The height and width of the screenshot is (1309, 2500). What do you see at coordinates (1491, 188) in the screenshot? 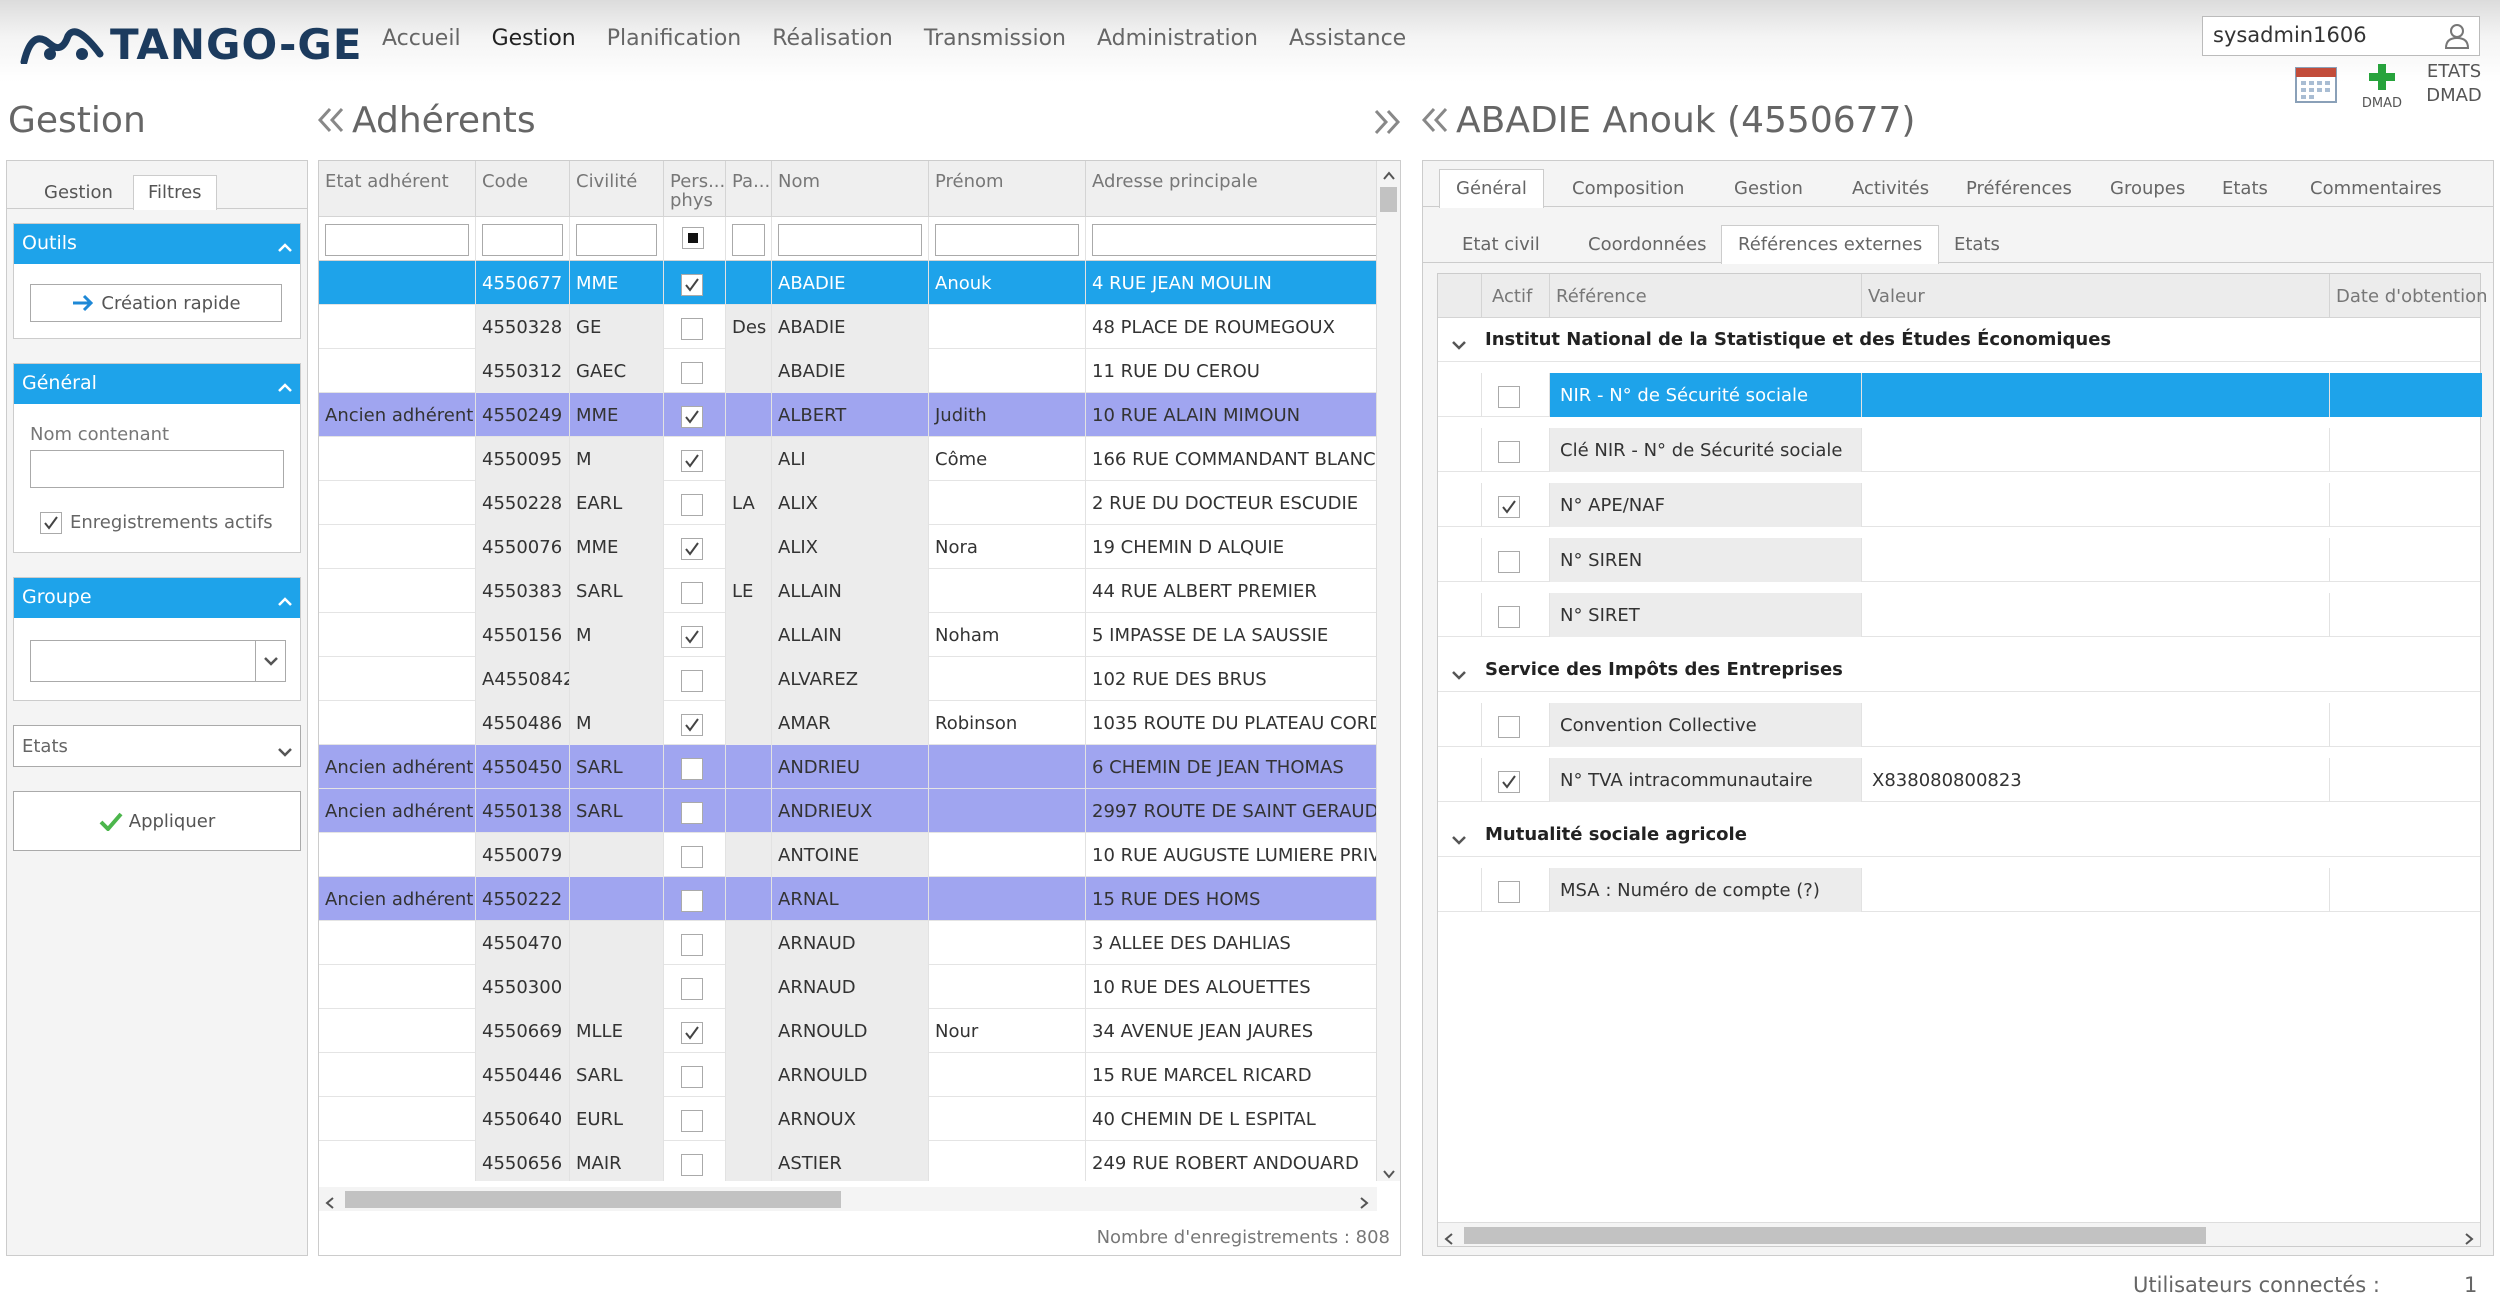
I see `tab-general: Général` at bounding box center [1491, 188].